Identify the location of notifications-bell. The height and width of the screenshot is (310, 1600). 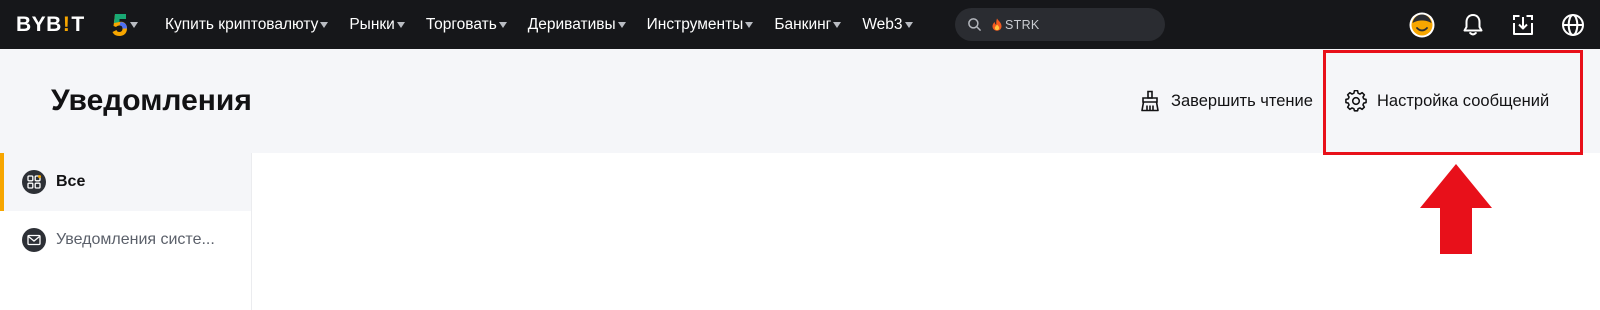
(1473, 25).